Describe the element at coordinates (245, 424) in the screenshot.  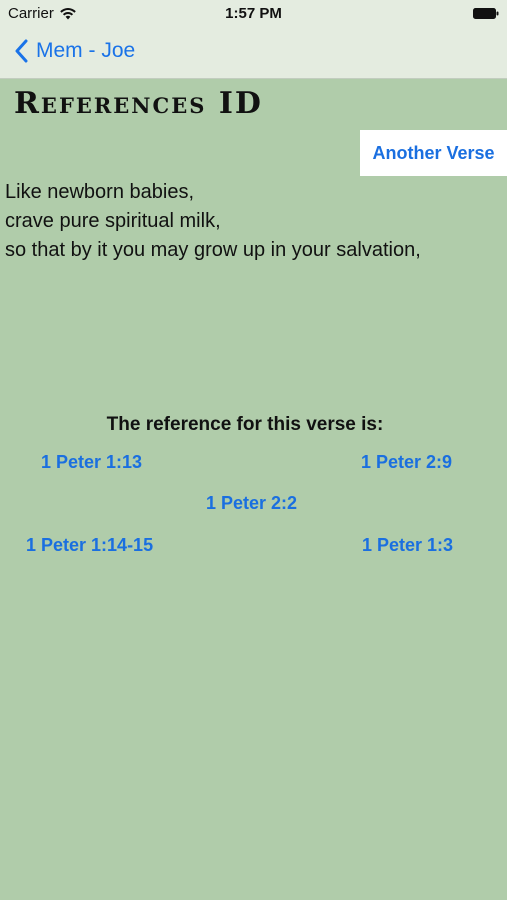
I see `reference-prompt: The reference for this verse is:` at that location.